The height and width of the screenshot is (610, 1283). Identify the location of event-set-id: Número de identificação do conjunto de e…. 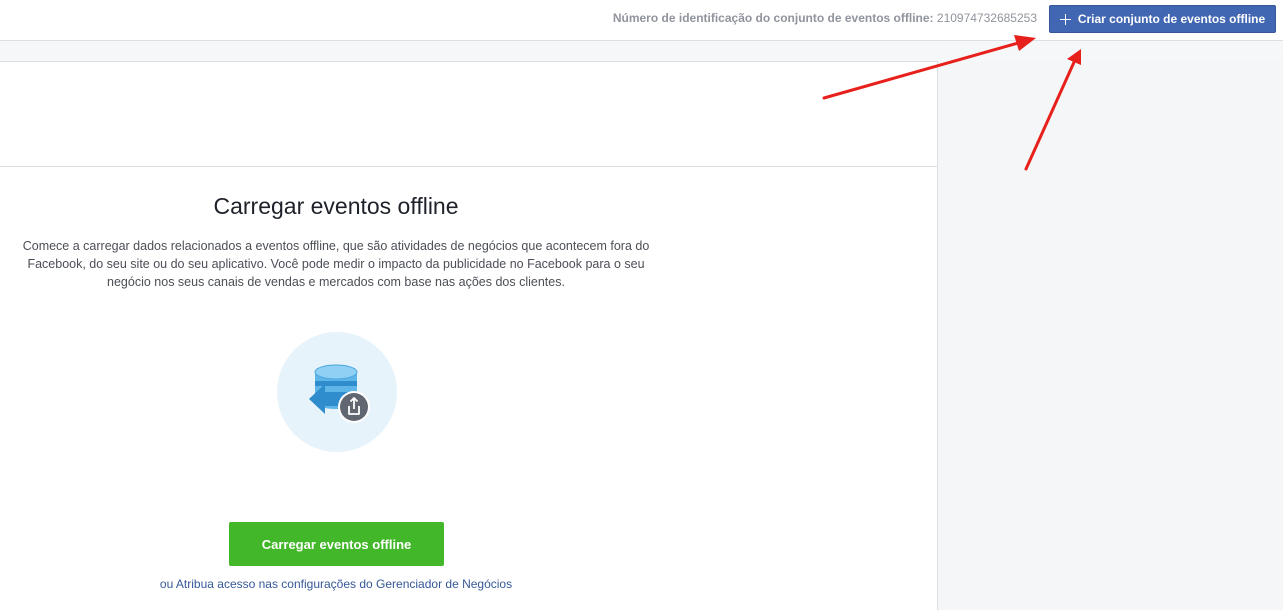
(825, 18).